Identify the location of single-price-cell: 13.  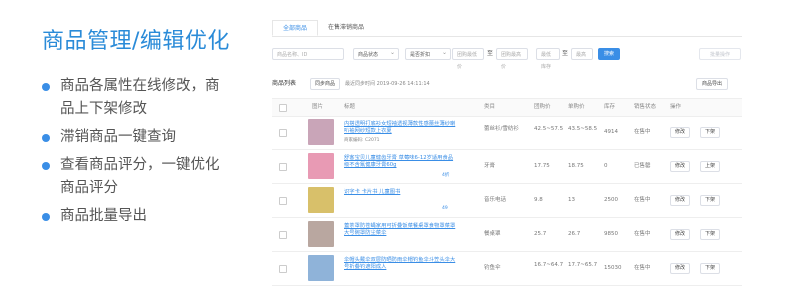
(571, 200).